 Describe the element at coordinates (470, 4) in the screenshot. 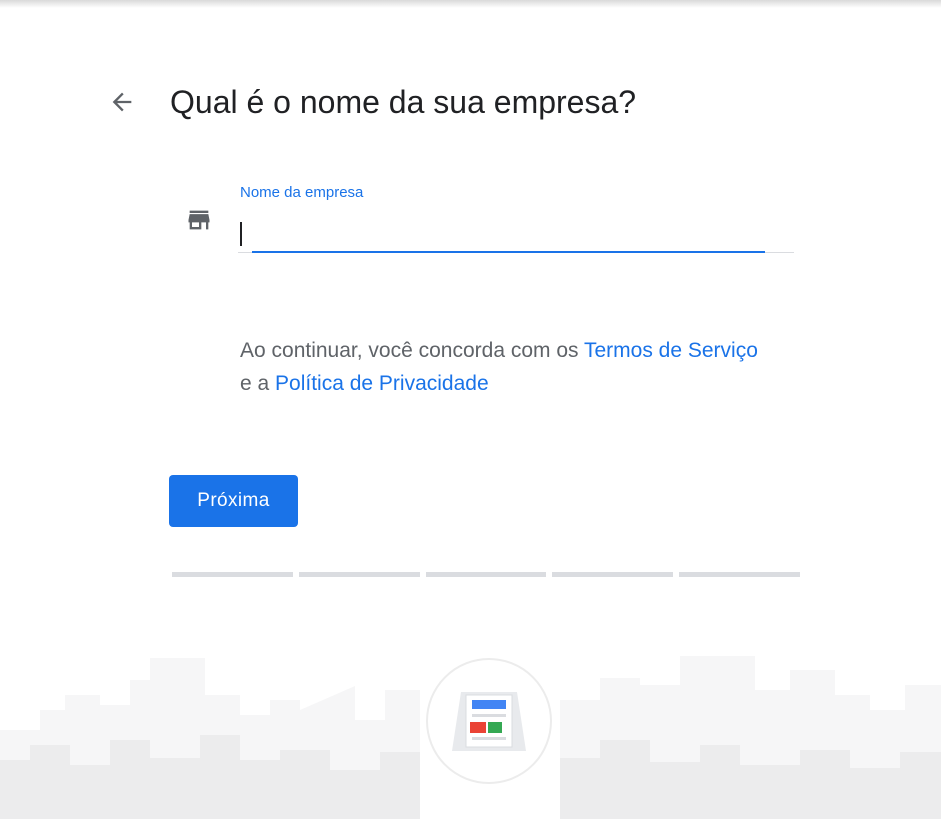

I see `top-shadow` at that location.